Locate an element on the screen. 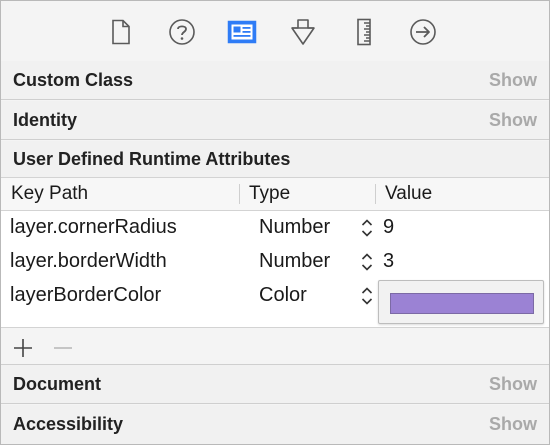  document-title: Document is located at coordinates (57, 383).